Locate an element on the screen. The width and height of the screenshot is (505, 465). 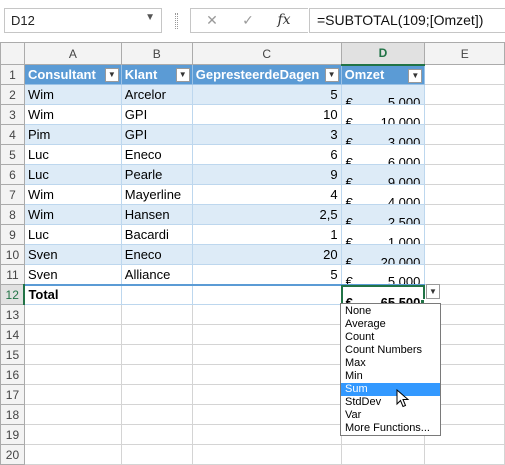
omzet-cell: €20.000 is located at coordinates (383, 254).